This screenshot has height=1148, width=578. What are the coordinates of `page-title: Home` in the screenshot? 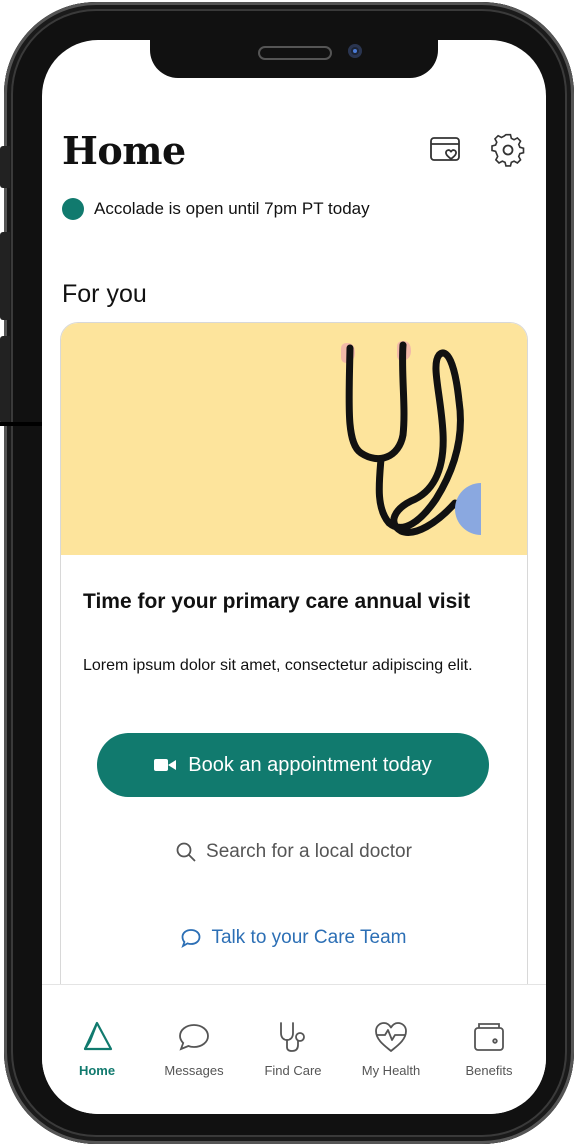 It's located at (124, 150).